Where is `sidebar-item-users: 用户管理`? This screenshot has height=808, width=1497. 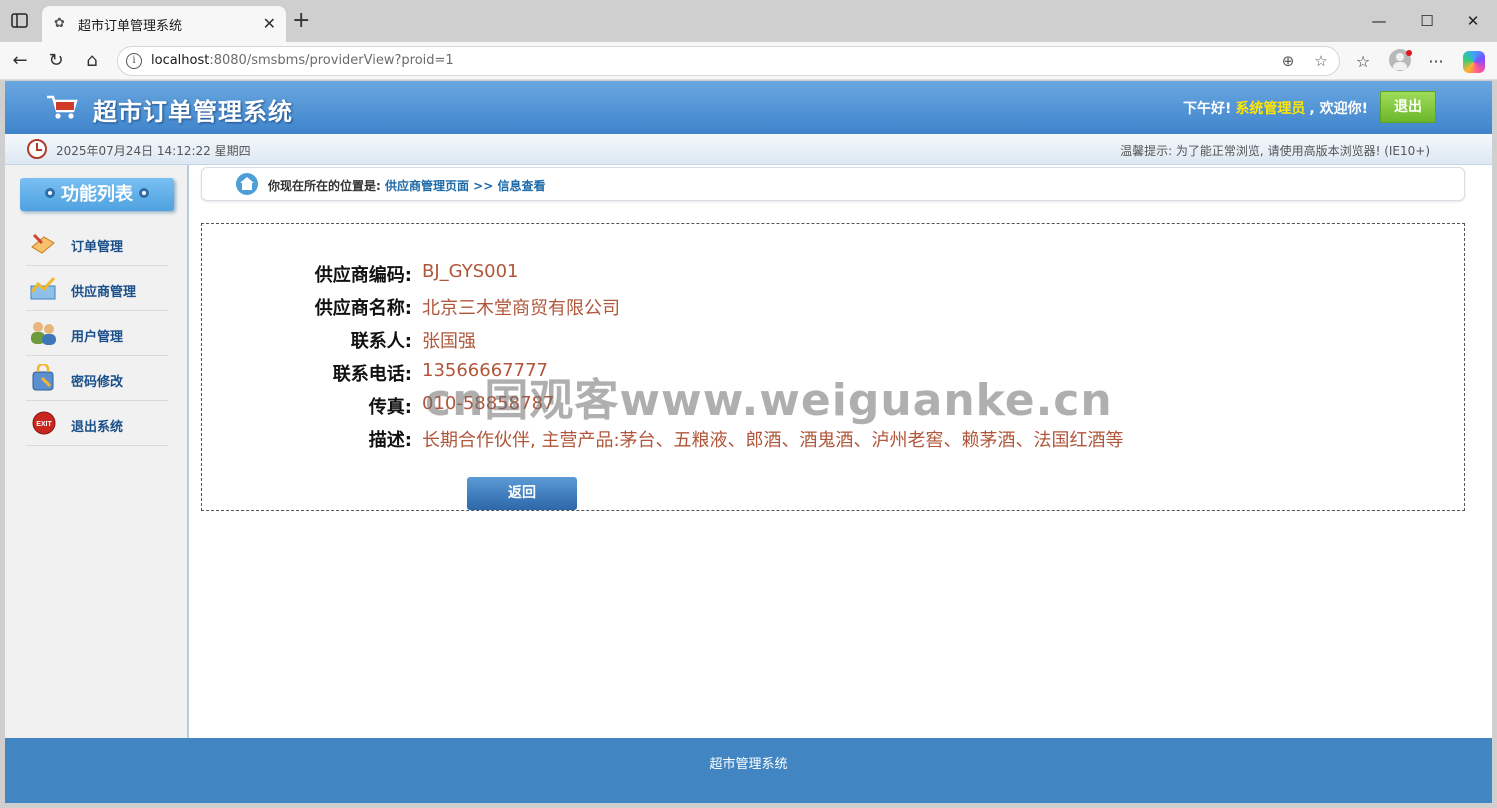 sidebar-item-users: 用户管理 is located at coordinates (97, 333).